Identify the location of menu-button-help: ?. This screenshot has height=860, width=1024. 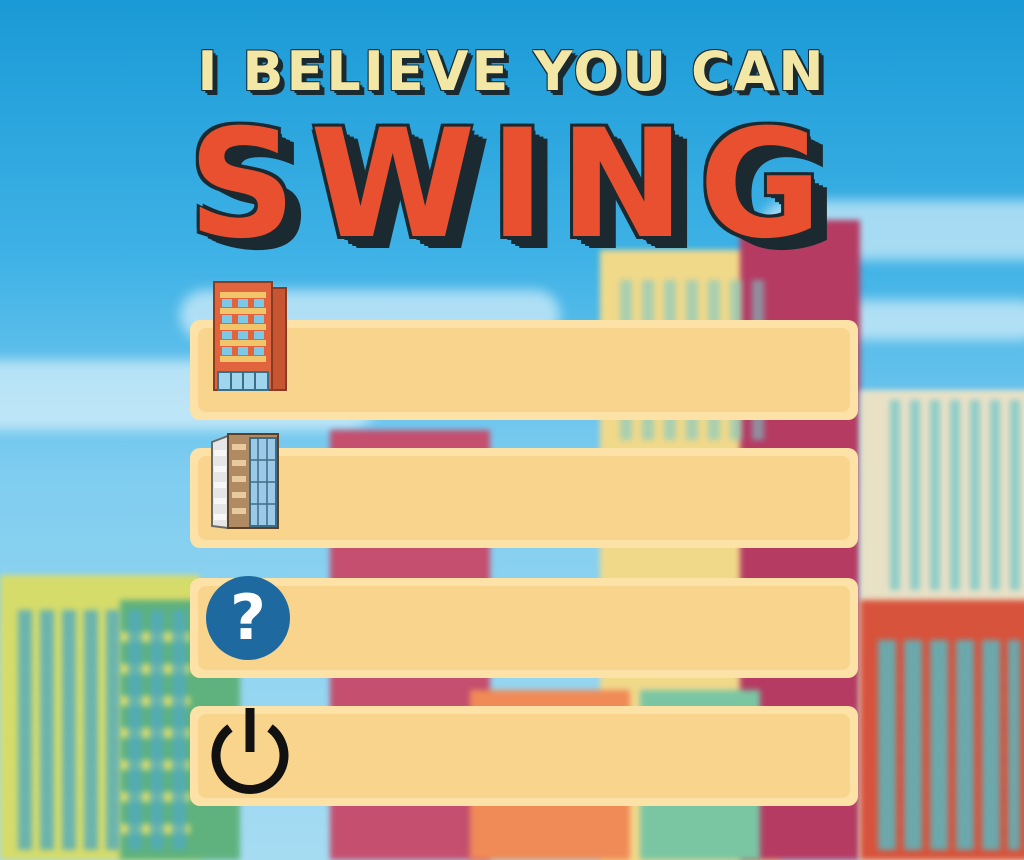
(524, 627).